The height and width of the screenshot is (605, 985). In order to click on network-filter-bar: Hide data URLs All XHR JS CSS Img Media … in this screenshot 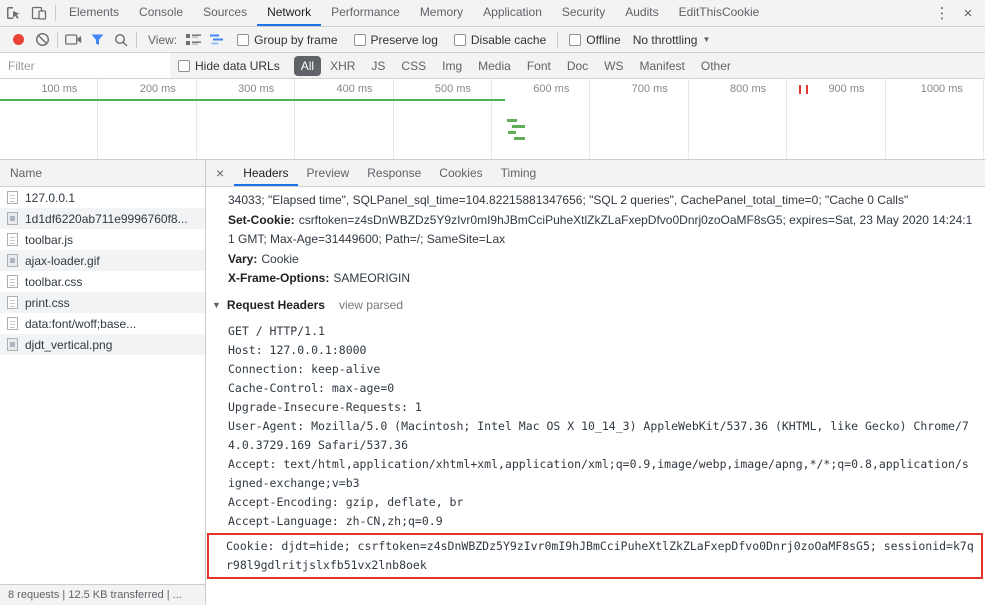, I will do `click(492, 66)`.